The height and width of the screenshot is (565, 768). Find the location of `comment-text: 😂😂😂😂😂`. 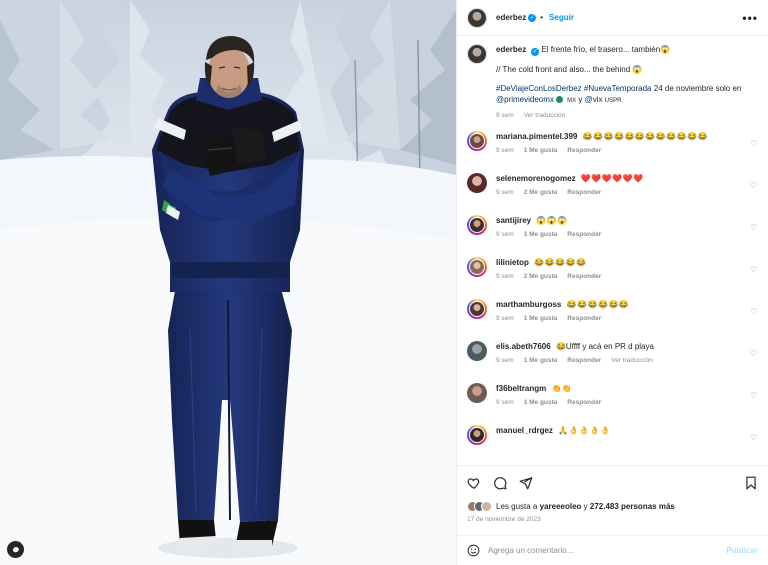

comment-text: 😂😂😂😂😂 is located at coordinates (560, 262).